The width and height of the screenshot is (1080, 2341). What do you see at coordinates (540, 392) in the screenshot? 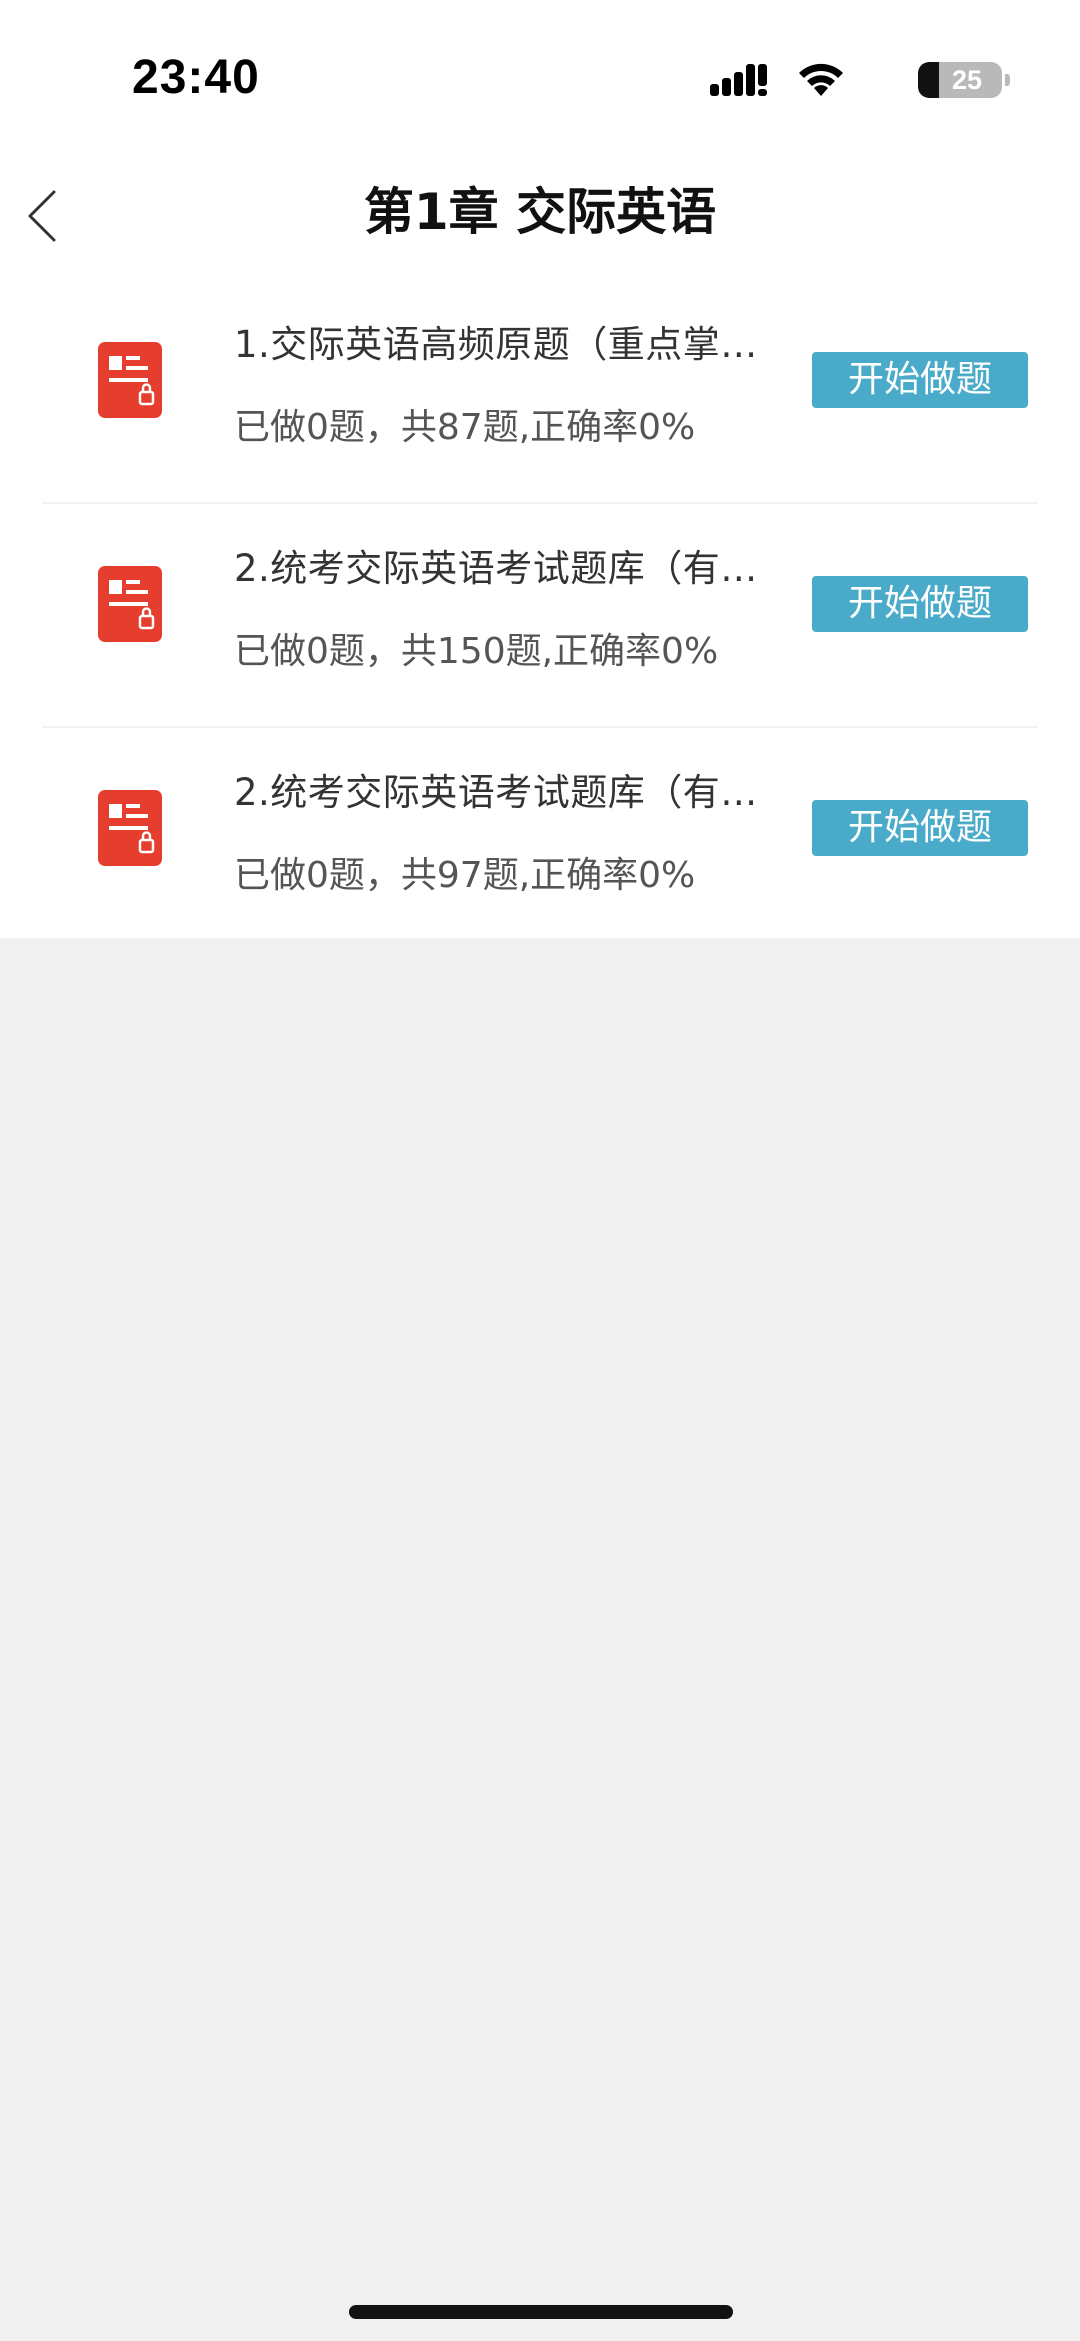
I see `list-item: 1.交际英语高频原题（重点掌… 已做0题，共87题,正确率0% 开始做题` at bounding box center [540, 392].